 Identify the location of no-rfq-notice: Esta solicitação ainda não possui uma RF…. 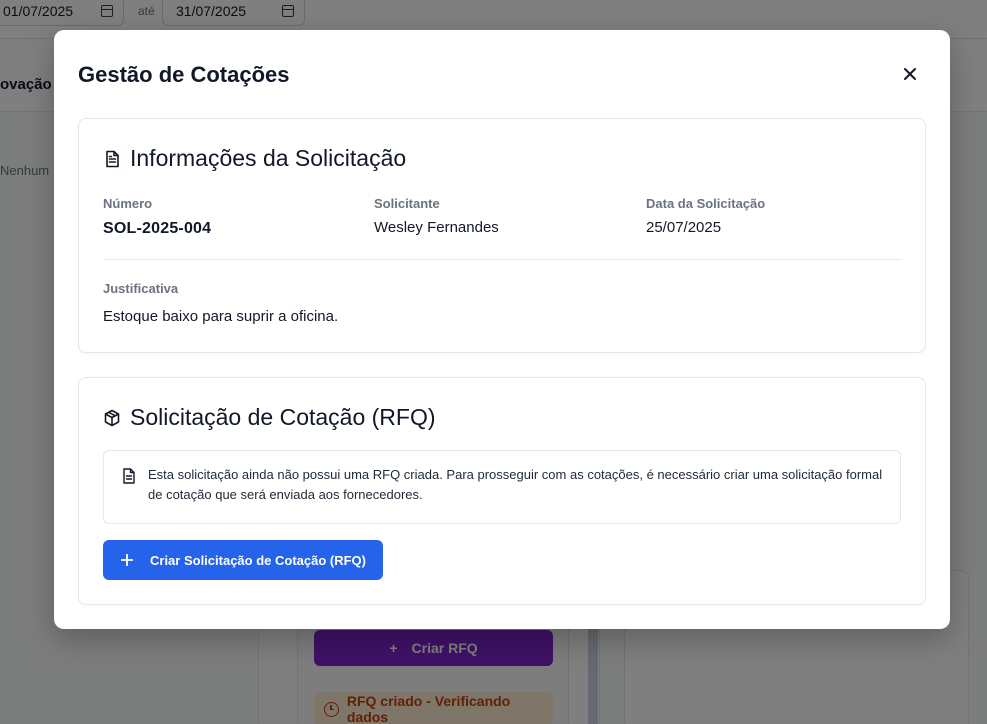
(502, 487).